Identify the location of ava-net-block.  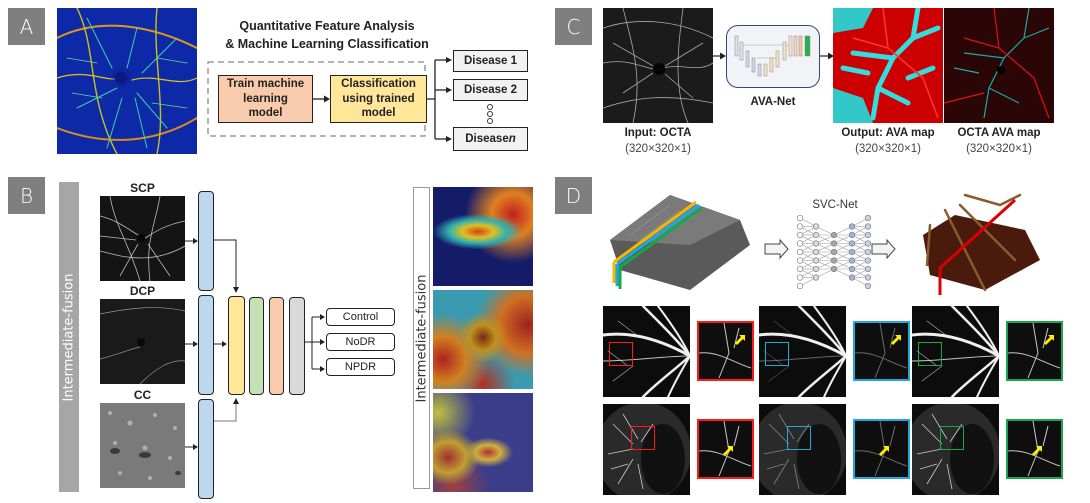
(773, 56).